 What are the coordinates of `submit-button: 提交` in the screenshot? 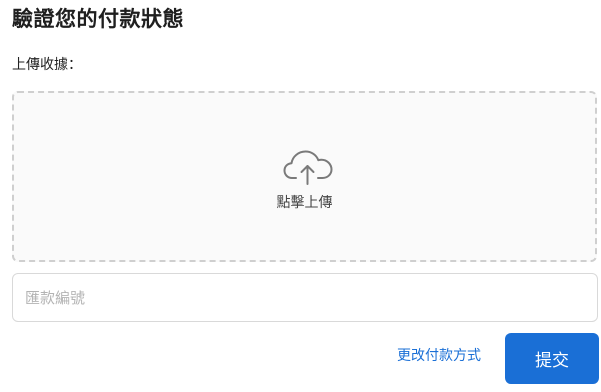 It's located at (552, 358).